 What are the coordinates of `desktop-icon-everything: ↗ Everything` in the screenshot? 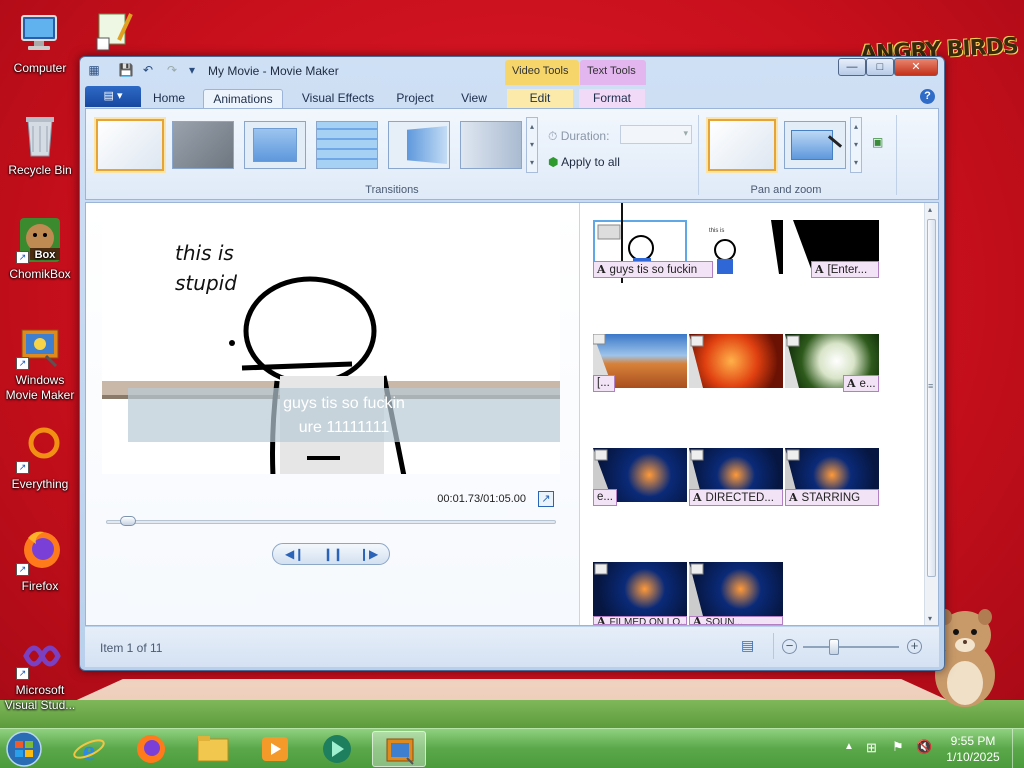 It's located at (40, 459).